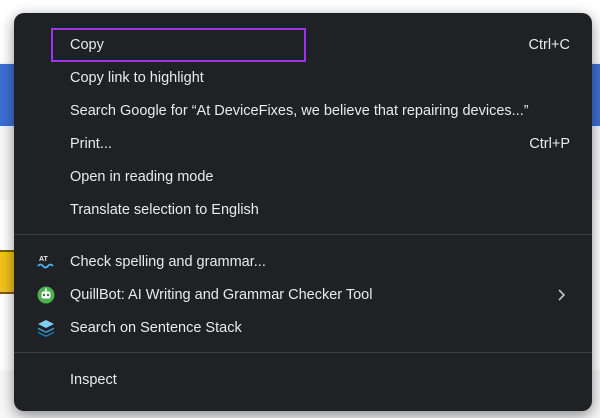  What do you see at coordinates (549, 144) in the screenshot?
I see `menu-item-shortcut: Ctrl+P` at bounding box center [549, 144].